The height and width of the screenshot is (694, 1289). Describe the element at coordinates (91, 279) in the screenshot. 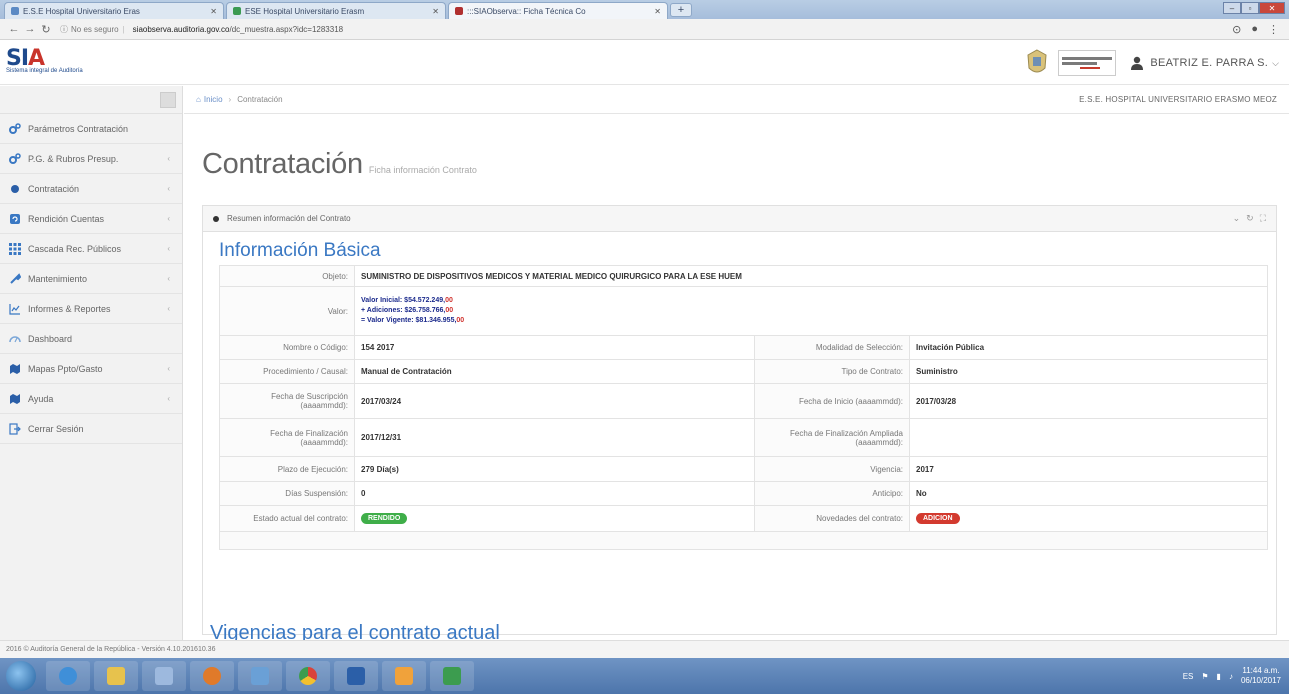

I see `sidebar-item-mantenimiento: Mantenimiento ‹` at that location.